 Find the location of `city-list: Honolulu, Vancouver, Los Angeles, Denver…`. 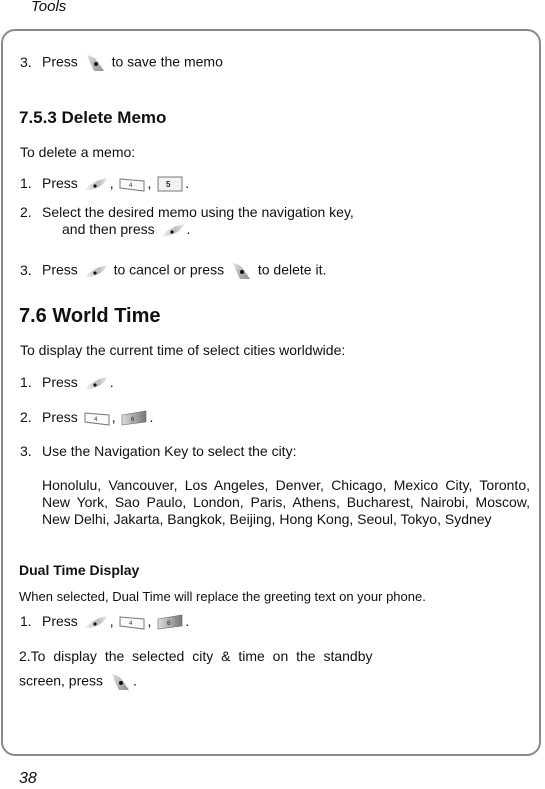

city-list: Honolulu, Vancouver, Los Angeles, Denver… is located at coordinates (286, 502).